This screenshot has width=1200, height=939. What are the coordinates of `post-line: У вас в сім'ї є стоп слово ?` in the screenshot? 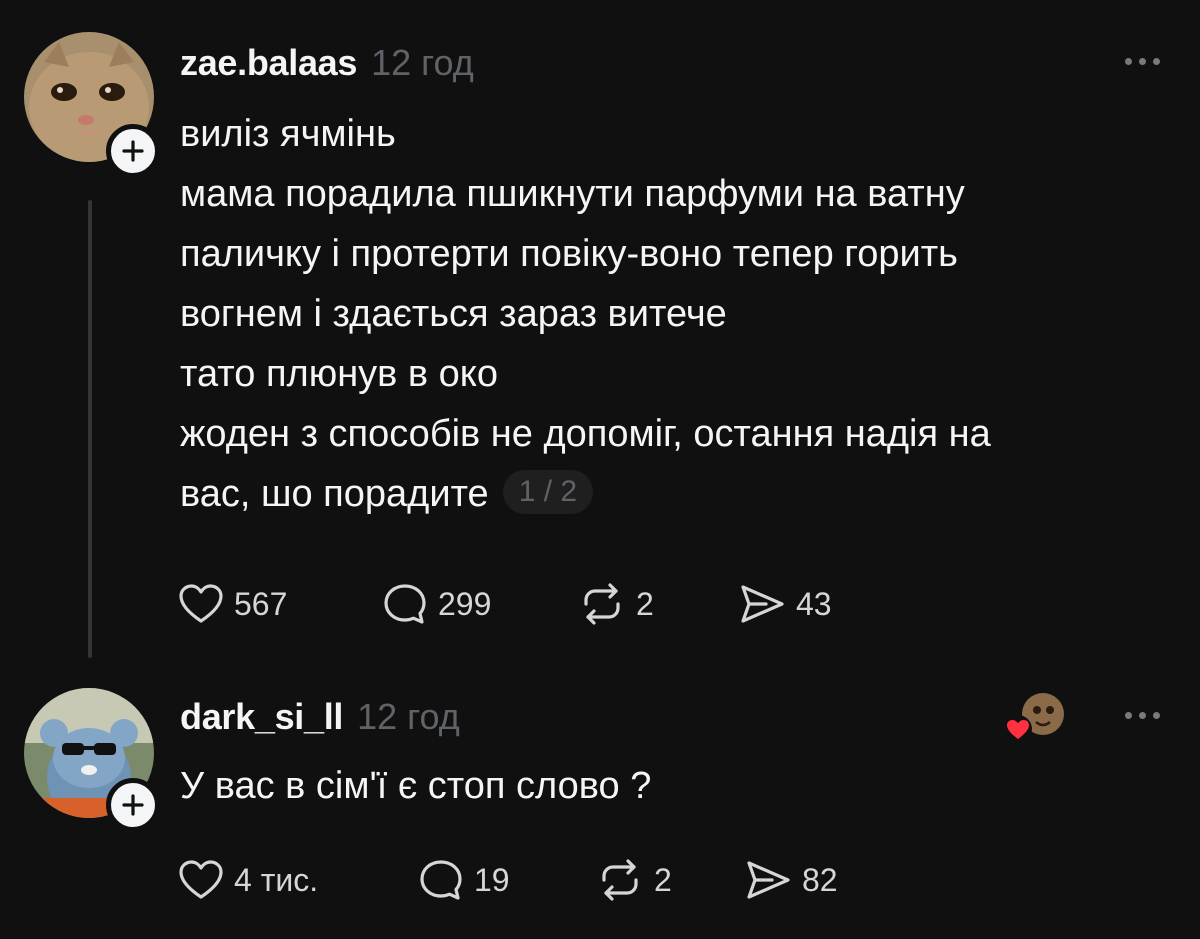 It's located at (416, 786).